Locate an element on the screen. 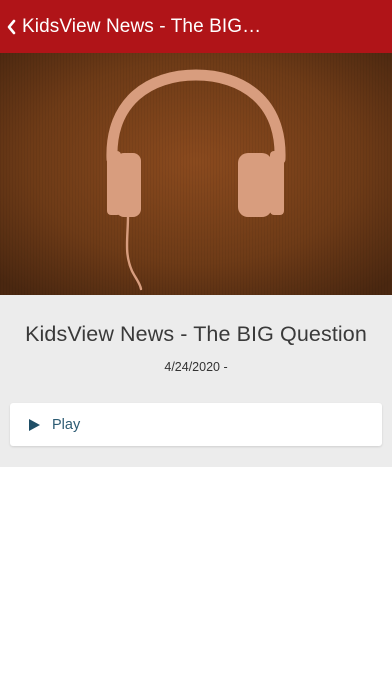 Image resolution: width=392 pixels, height=696 pixels. back-button is located at coordinates (11, 26).